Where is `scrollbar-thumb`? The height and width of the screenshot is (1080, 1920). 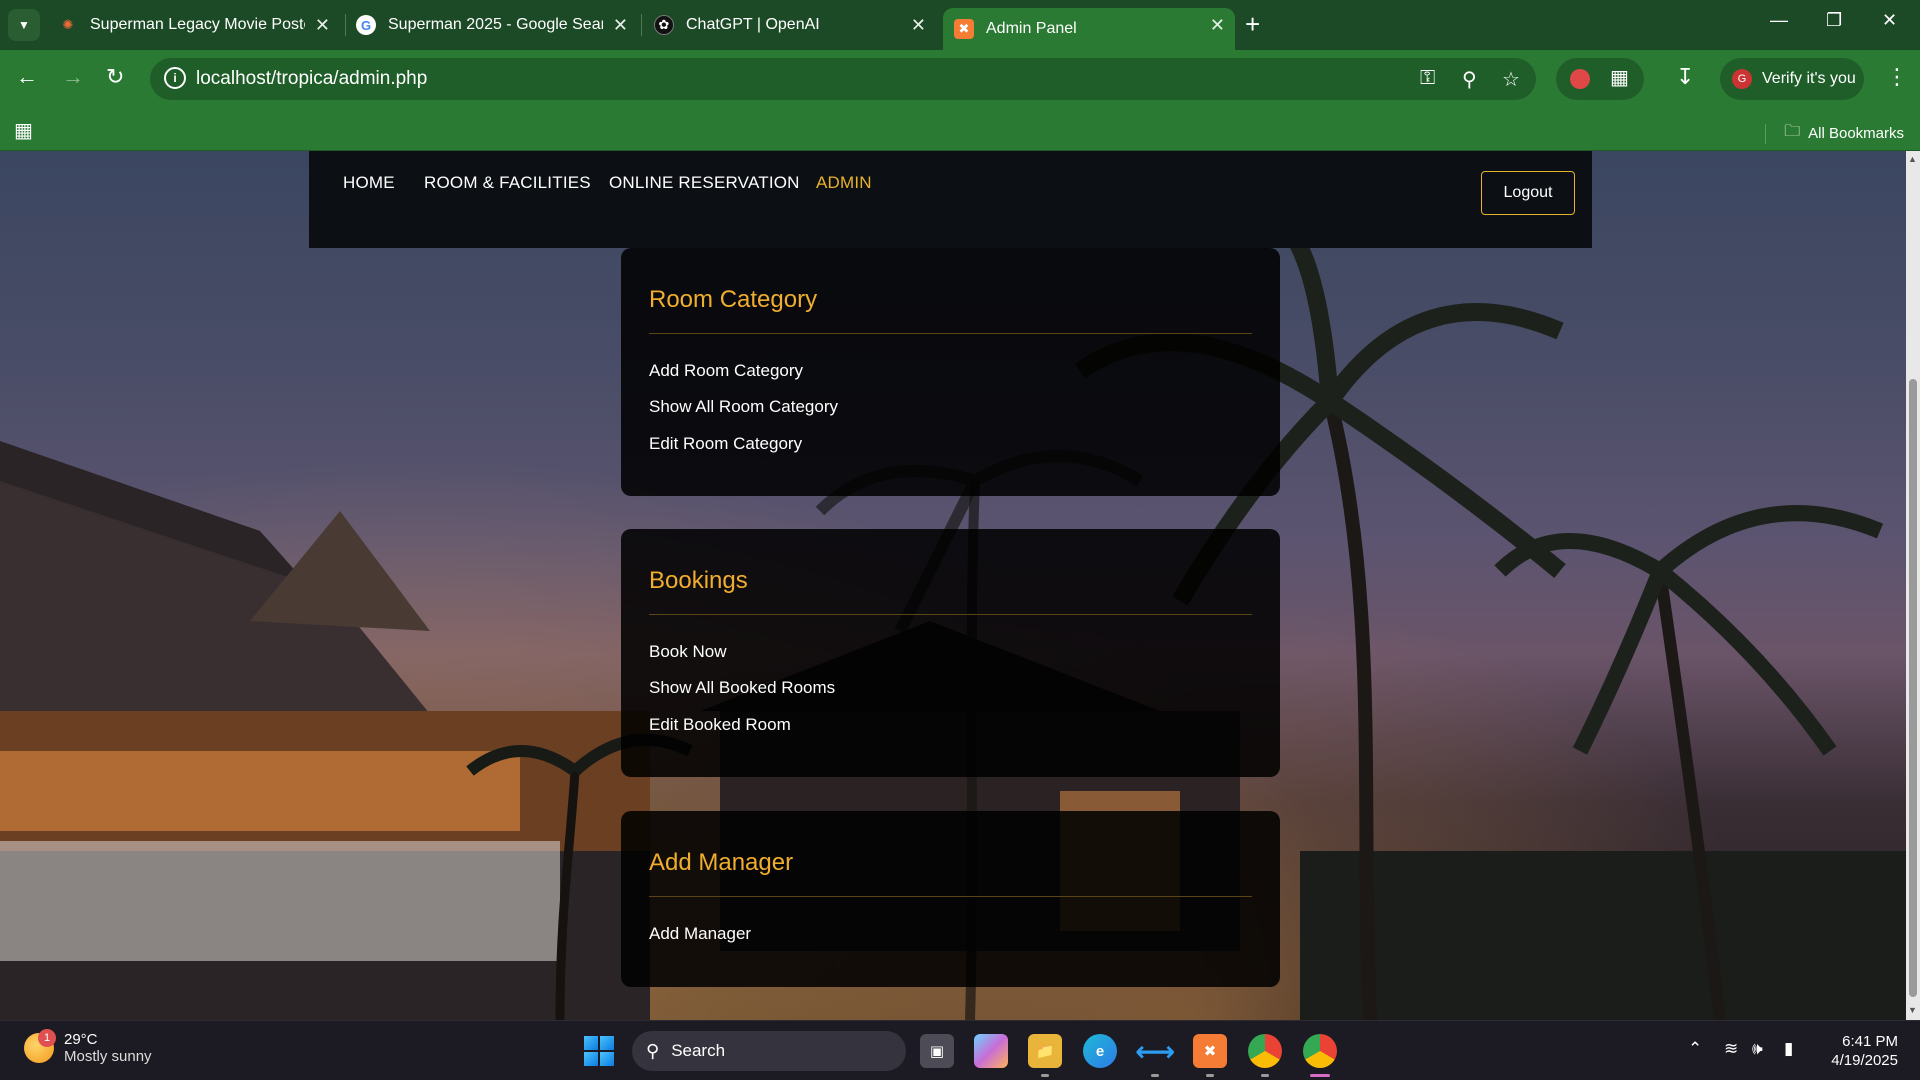 scrollbar-thumb is located at coordinates (1913, 688).